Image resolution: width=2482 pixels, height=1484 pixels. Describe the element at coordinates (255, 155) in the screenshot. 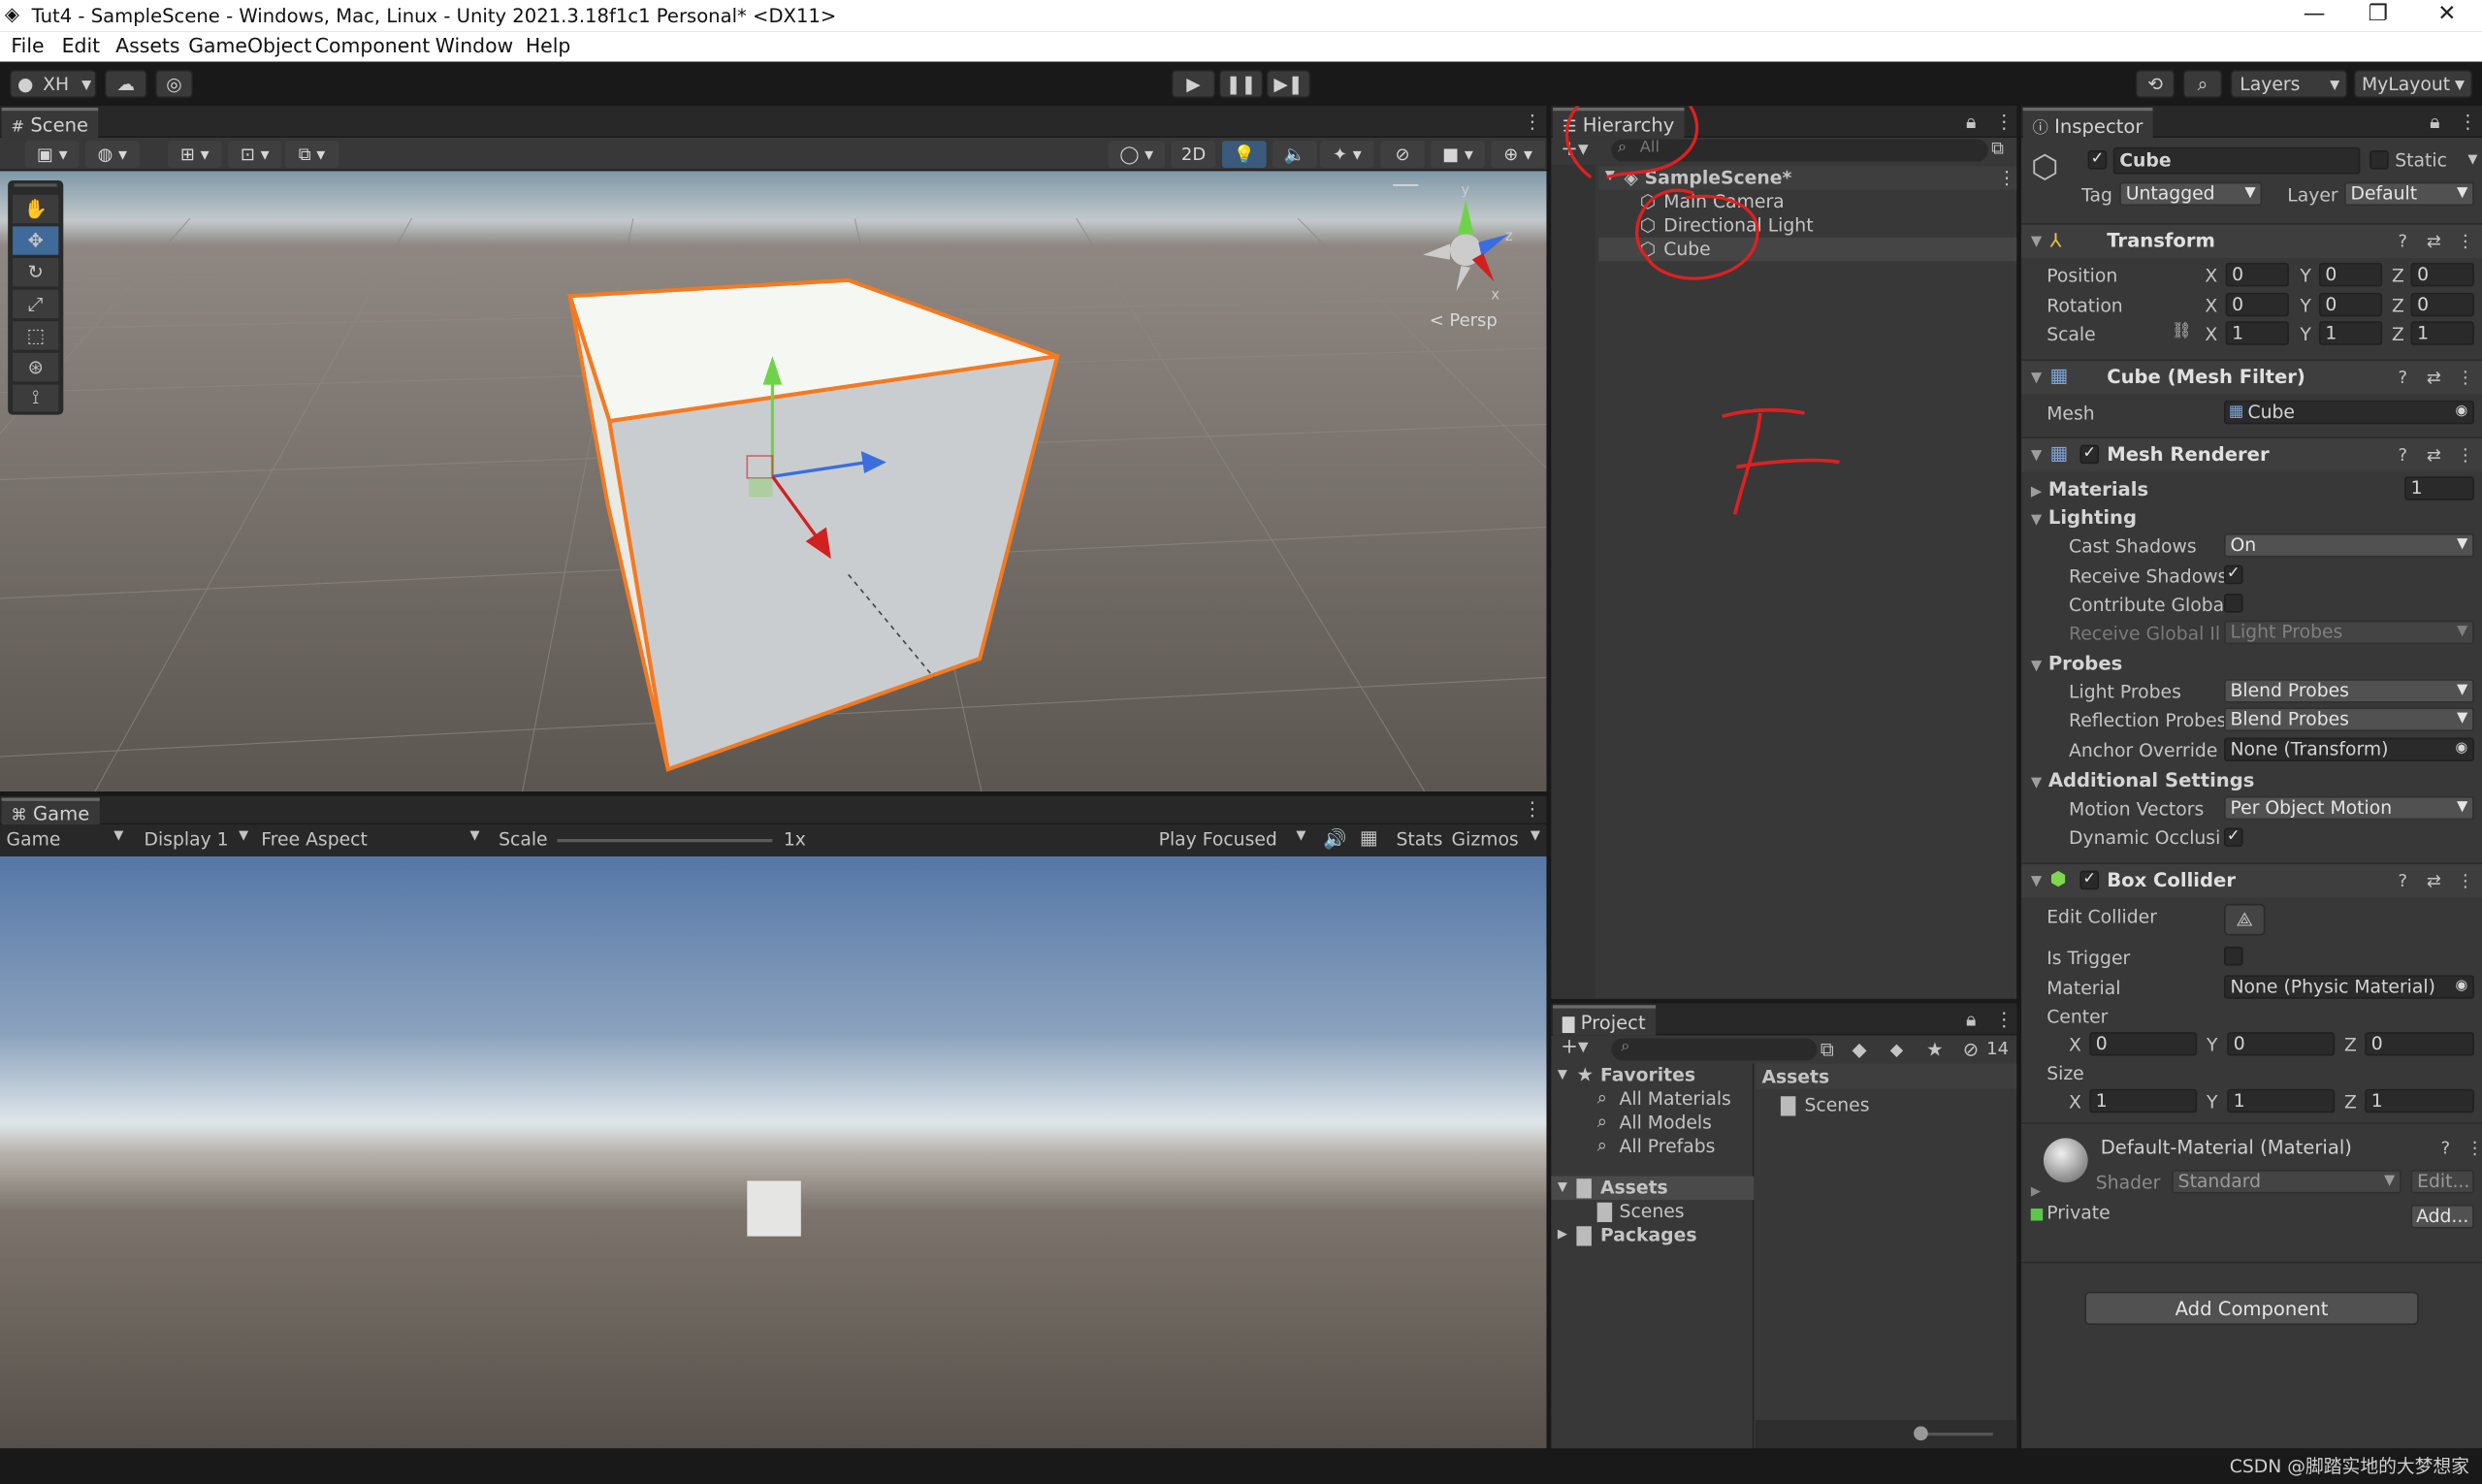

I see `increment-snap-button: ⊡ ▾` at that location.